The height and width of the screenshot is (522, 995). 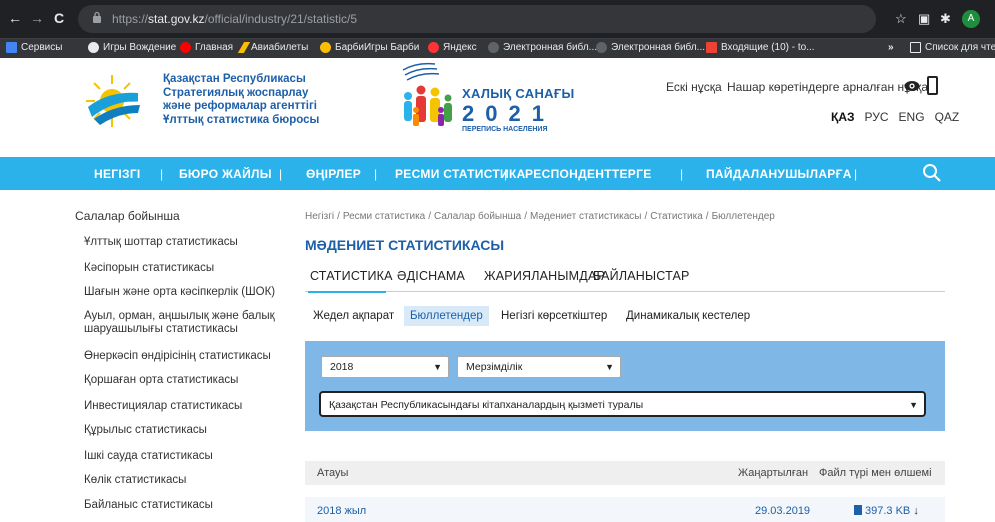 I want to click on eye-icon, so click(x=912, y=86).